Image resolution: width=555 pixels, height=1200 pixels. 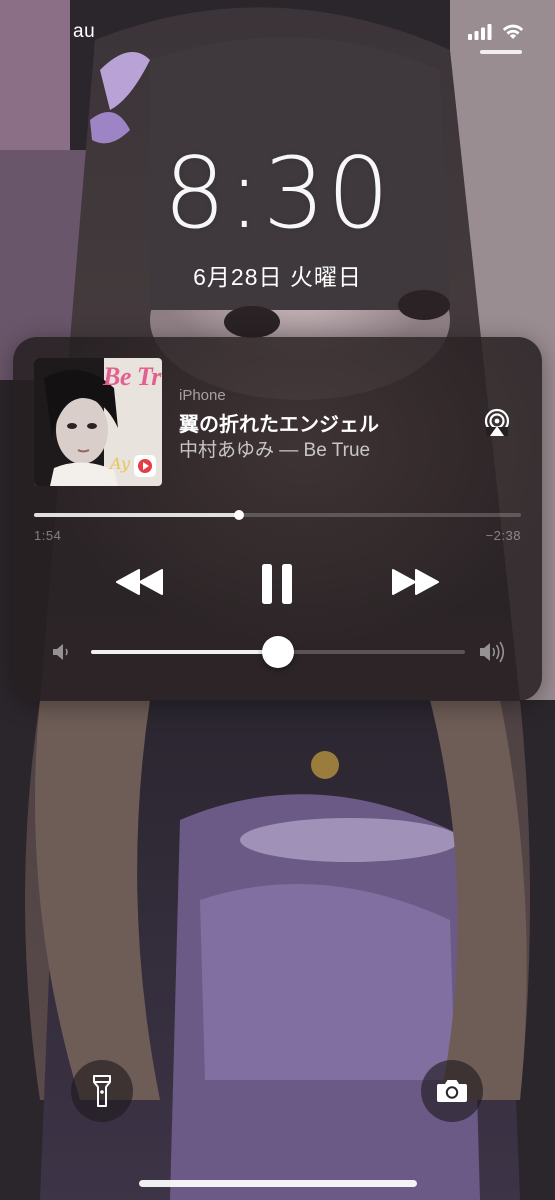 I want to click on home-indicator, so click(x=278, y=1183).